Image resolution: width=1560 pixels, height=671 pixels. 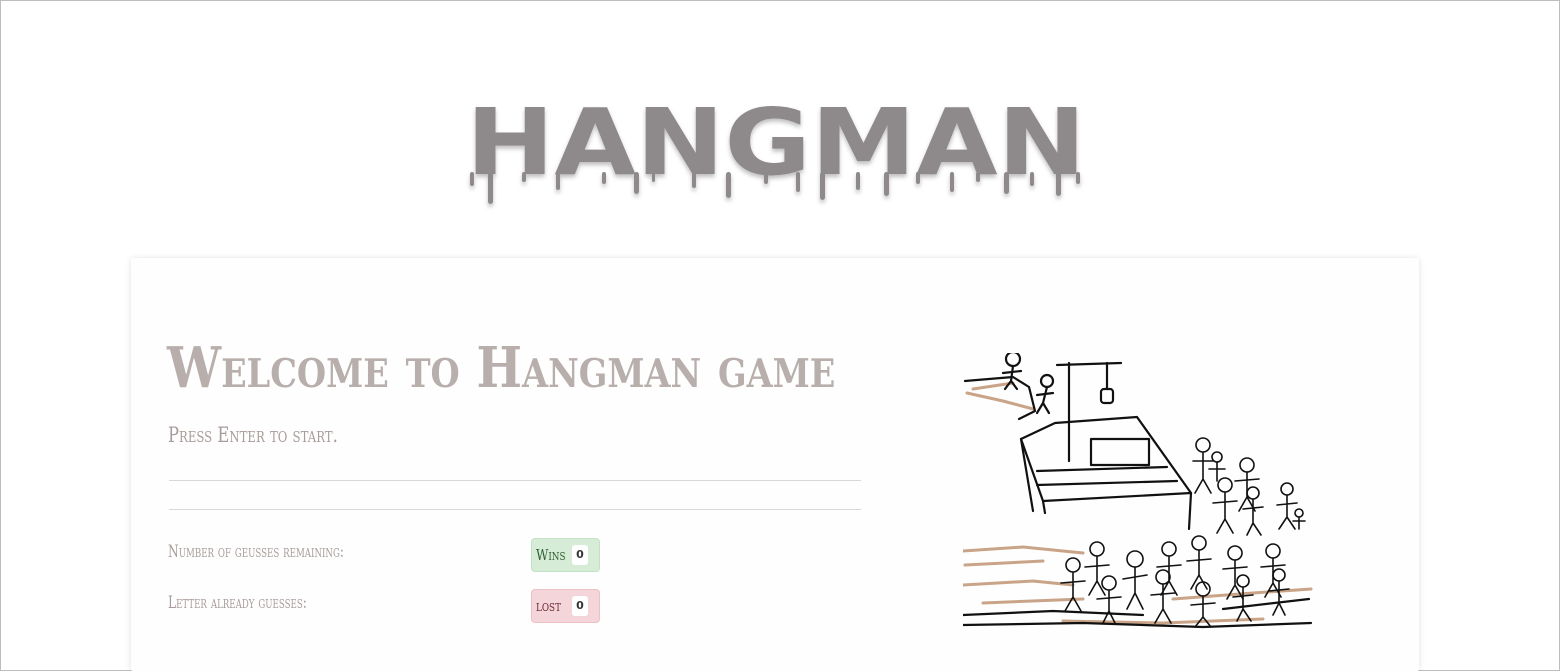 I want to click on lost-label: lost, so click(x=548, y=606).